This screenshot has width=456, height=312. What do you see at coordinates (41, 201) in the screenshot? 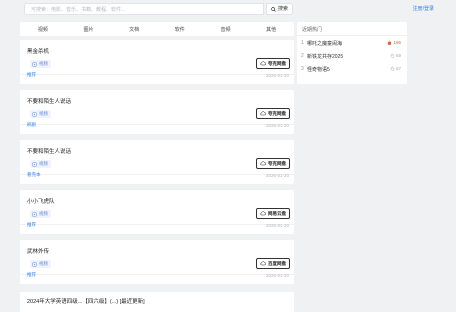
I see `resource-title: 小小飞虎队` at bounding box center [41, 201].